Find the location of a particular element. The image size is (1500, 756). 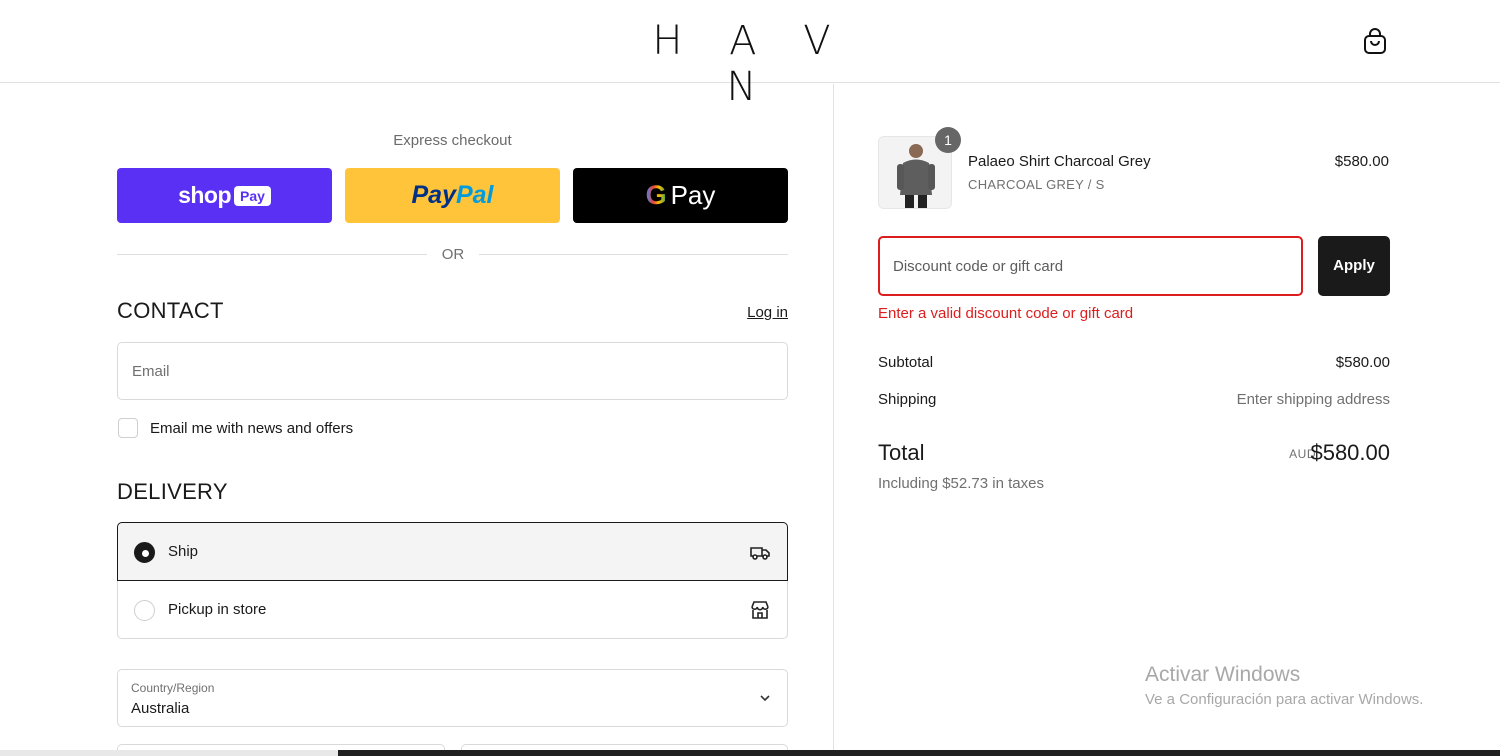

discount-code-input: Discount code or gift card is located at coordinates (1090, 266).